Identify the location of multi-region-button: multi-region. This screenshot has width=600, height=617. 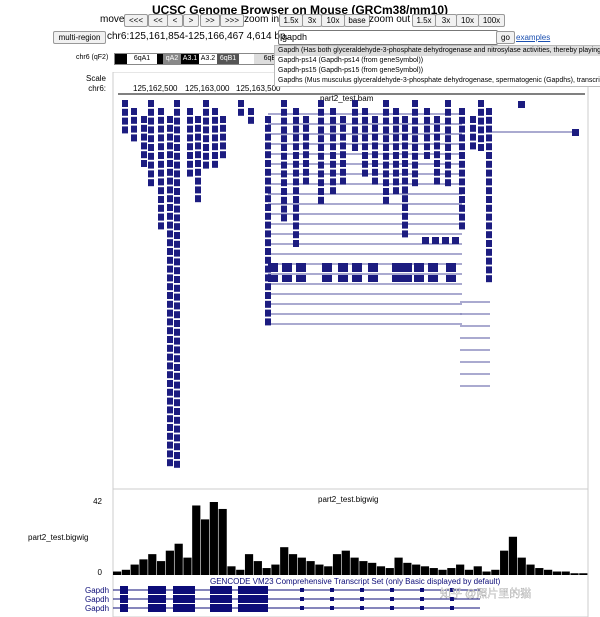
(79, 37).